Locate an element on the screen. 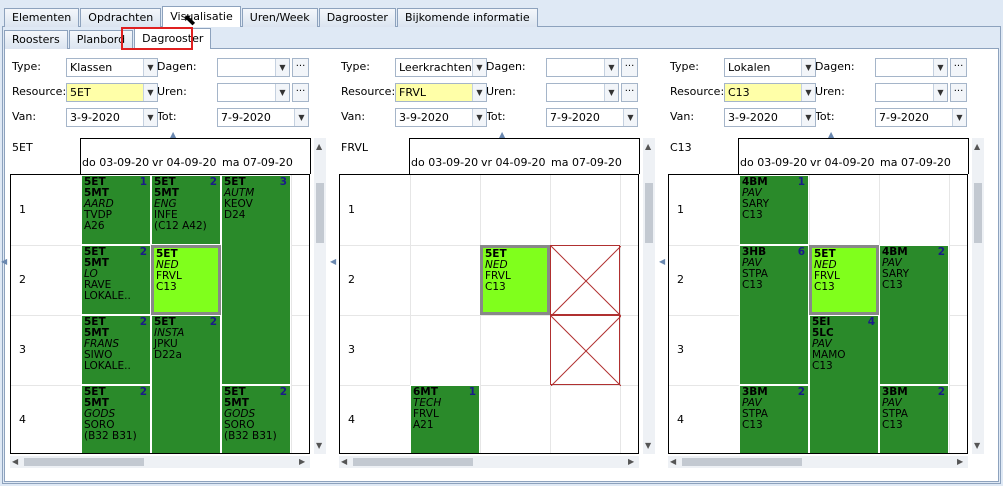 The height and width of the screenshot is (486, 1003). lesson-block: 5ET 3 AUTM KEOV D24 is located at coordinates (256, 280).